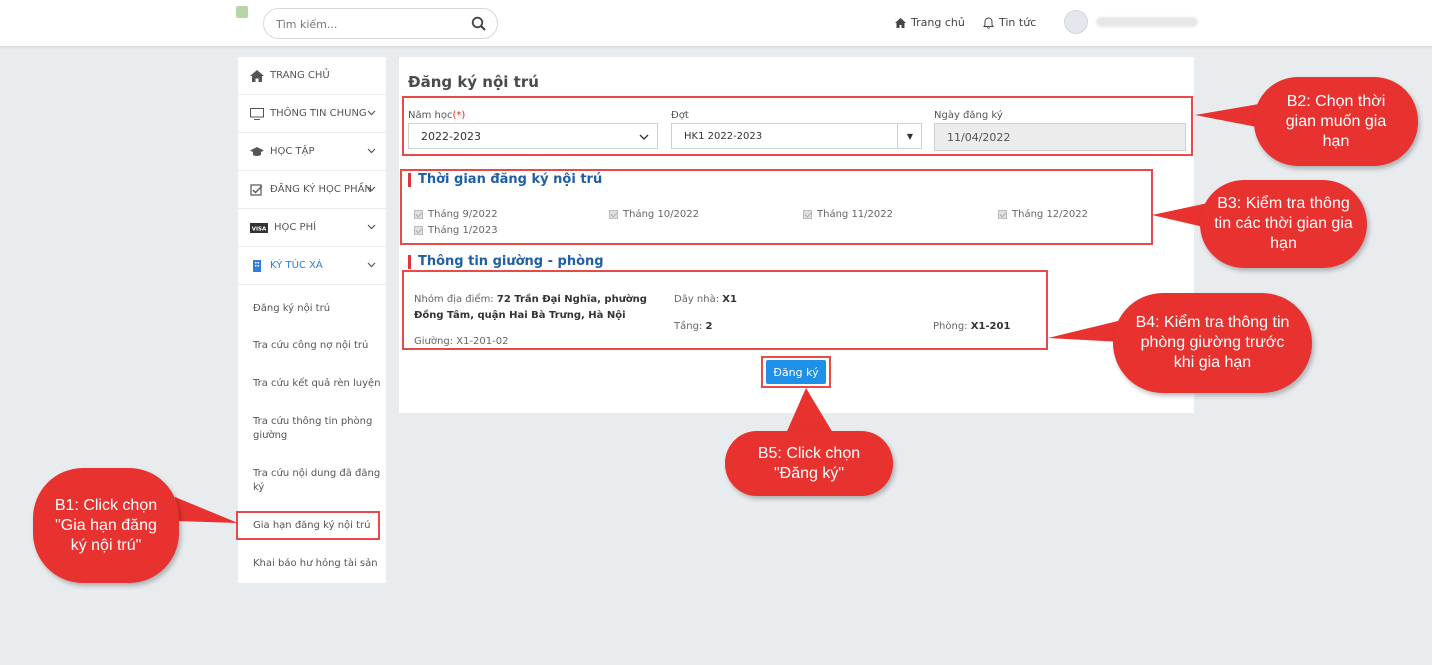  I want to click on callout-b5: B5: Click chọn "Đăng ký", so click(809, 463).